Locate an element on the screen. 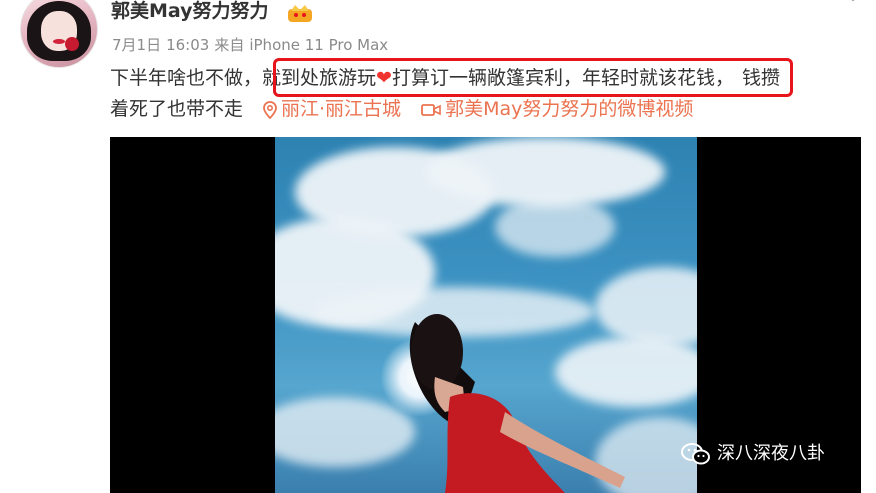 The image size is (876, 493). post-time: 16:03 is located at coordinates (187, 45).